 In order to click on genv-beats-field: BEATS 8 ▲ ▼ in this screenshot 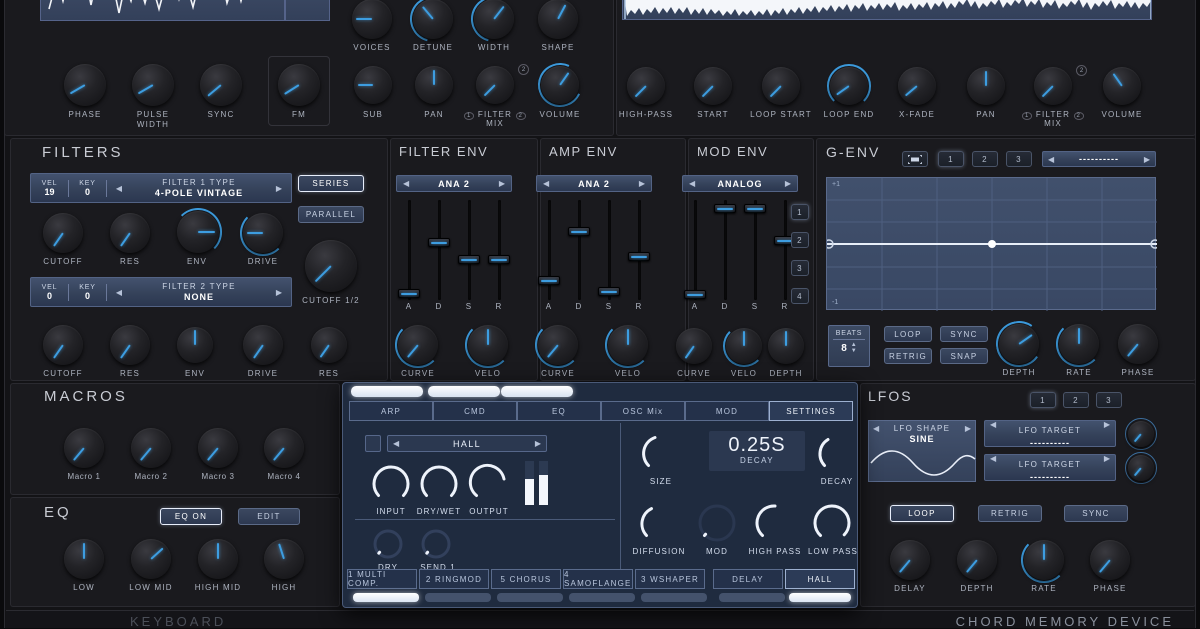, I will do `click(849, 346)`.